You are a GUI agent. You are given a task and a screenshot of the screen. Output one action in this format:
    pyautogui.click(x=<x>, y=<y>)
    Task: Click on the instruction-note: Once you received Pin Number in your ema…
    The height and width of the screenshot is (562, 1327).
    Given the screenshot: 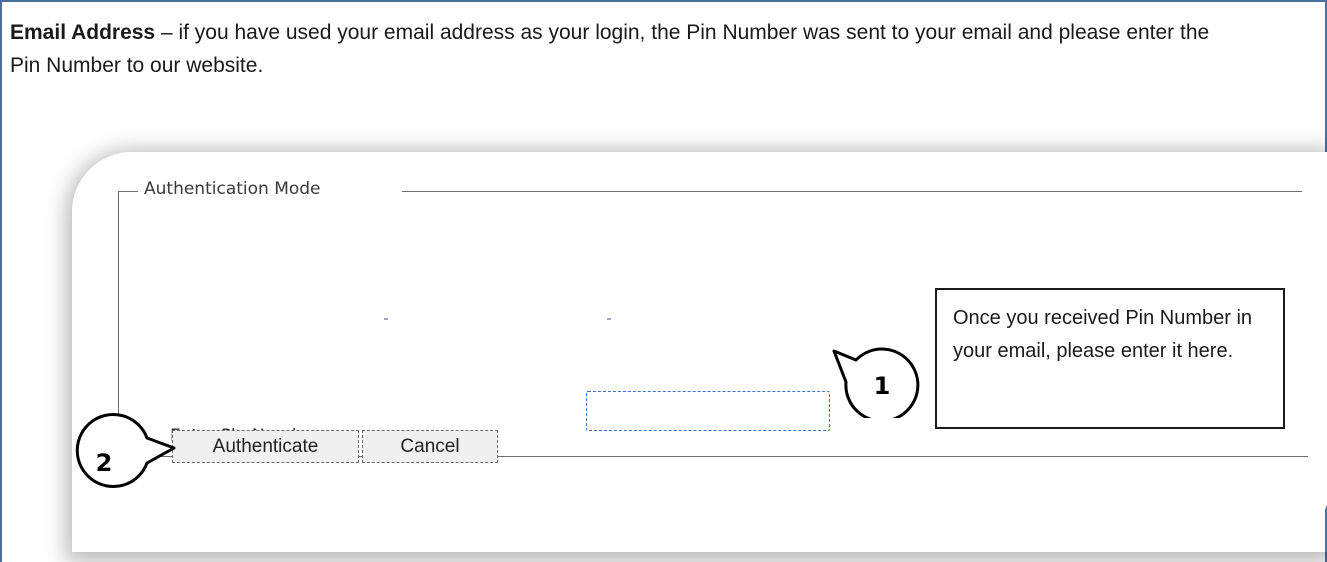 What is the action you would take?
    pyautogui.click(x=1110, y=358)
    